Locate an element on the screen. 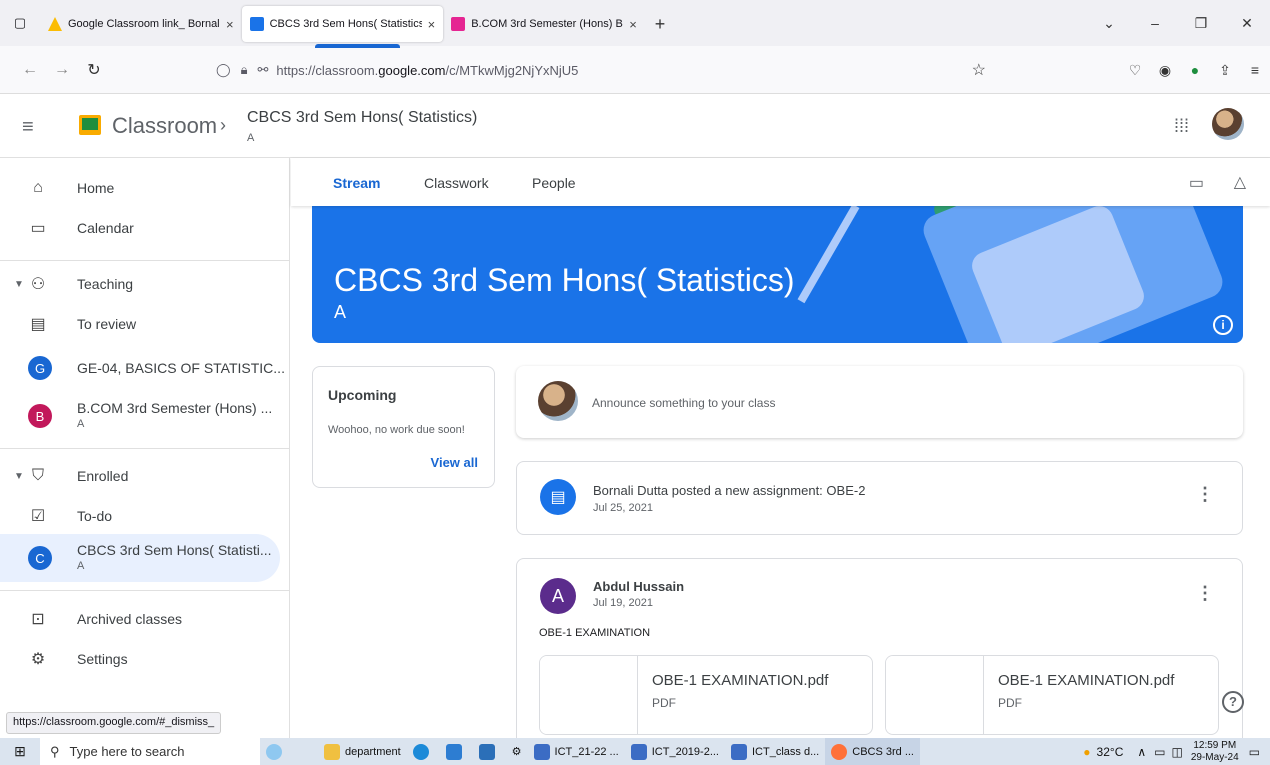 The height and width of the screenshot is (765, 1270). sidebar-class-cbcs: C CBCS 3rd Sem Hons( Statisti... A is located at coordinates (140, 558).